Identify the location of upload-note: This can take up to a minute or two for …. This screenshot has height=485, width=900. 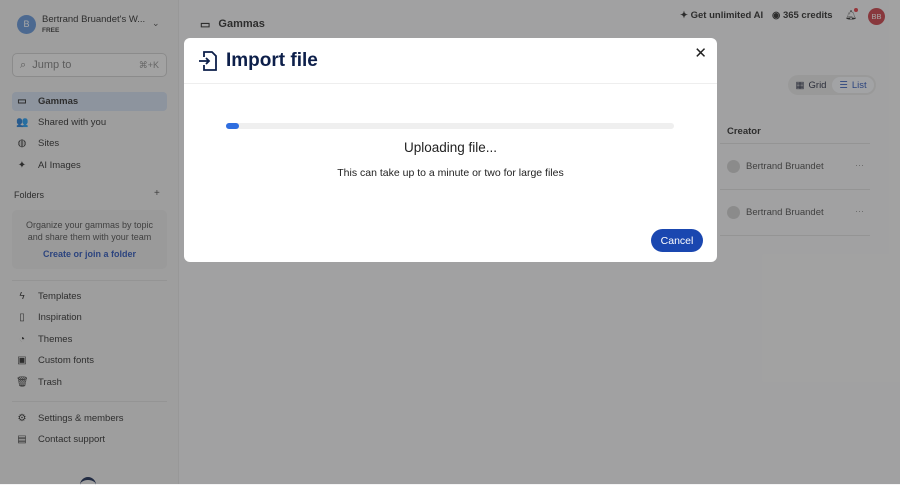
(450, 173).